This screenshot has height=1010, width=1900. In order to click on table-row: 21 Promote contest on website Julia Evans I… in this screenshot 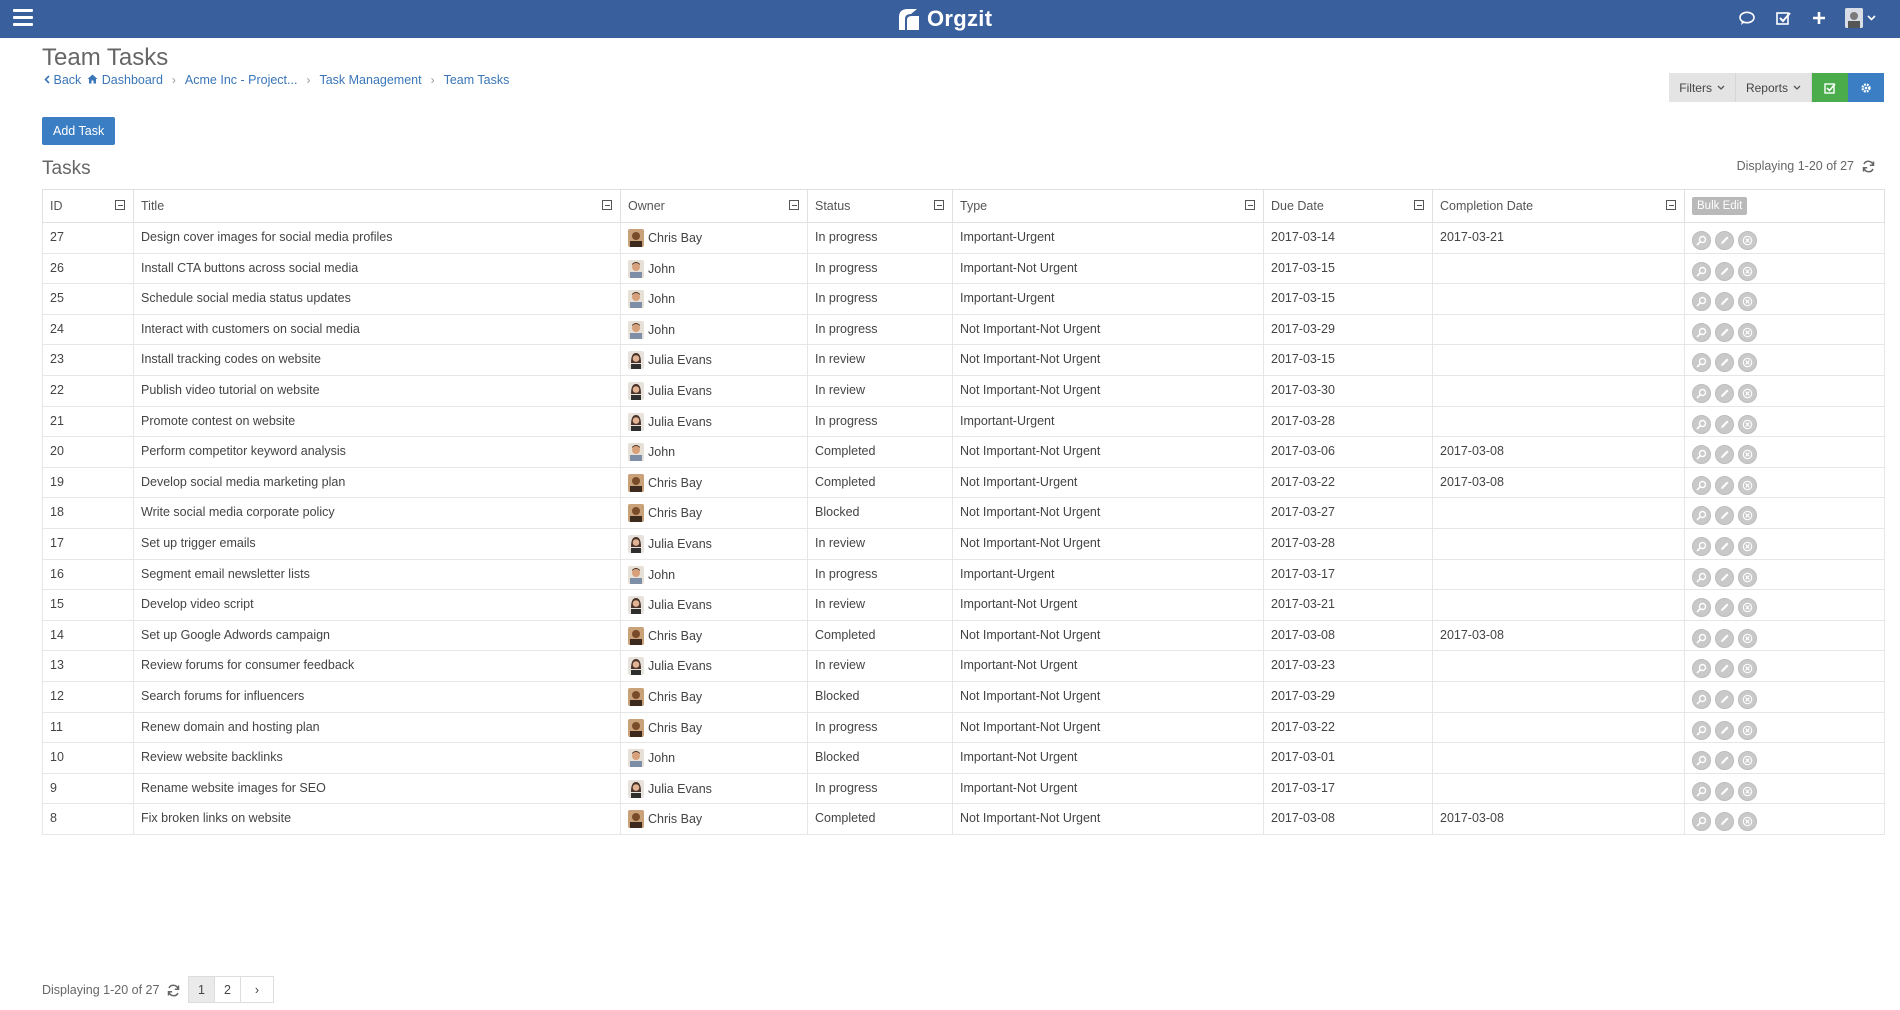, I will do `click(963, 421)`.